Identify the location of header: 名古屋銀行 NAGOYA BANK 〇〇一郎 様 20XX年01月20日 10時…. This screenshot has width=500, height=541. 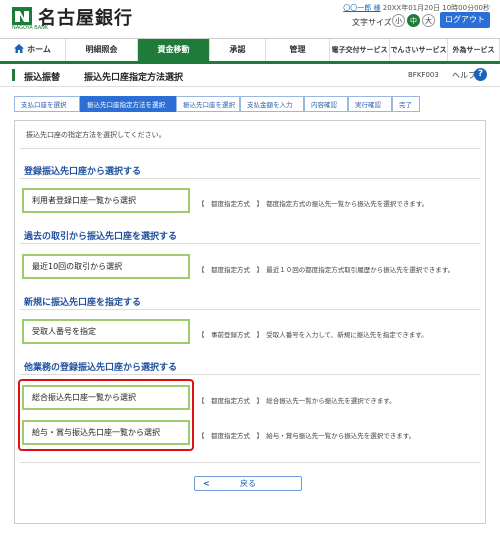
(250, 18).